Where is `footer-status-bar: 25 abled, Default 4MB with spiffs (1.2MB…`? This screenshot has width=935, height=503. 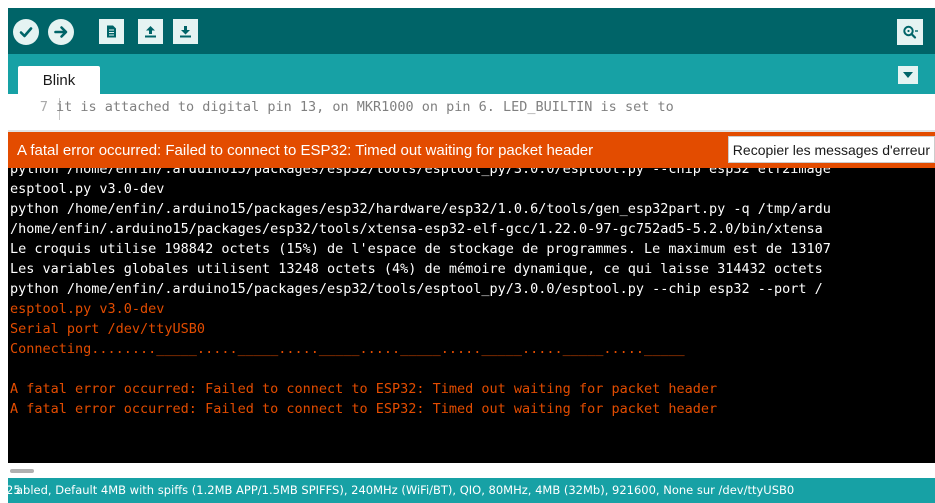 footer-status-bar: 25 abled, Default 4MB with spiffs (1.2MB… is located at coordinates (471, 490).